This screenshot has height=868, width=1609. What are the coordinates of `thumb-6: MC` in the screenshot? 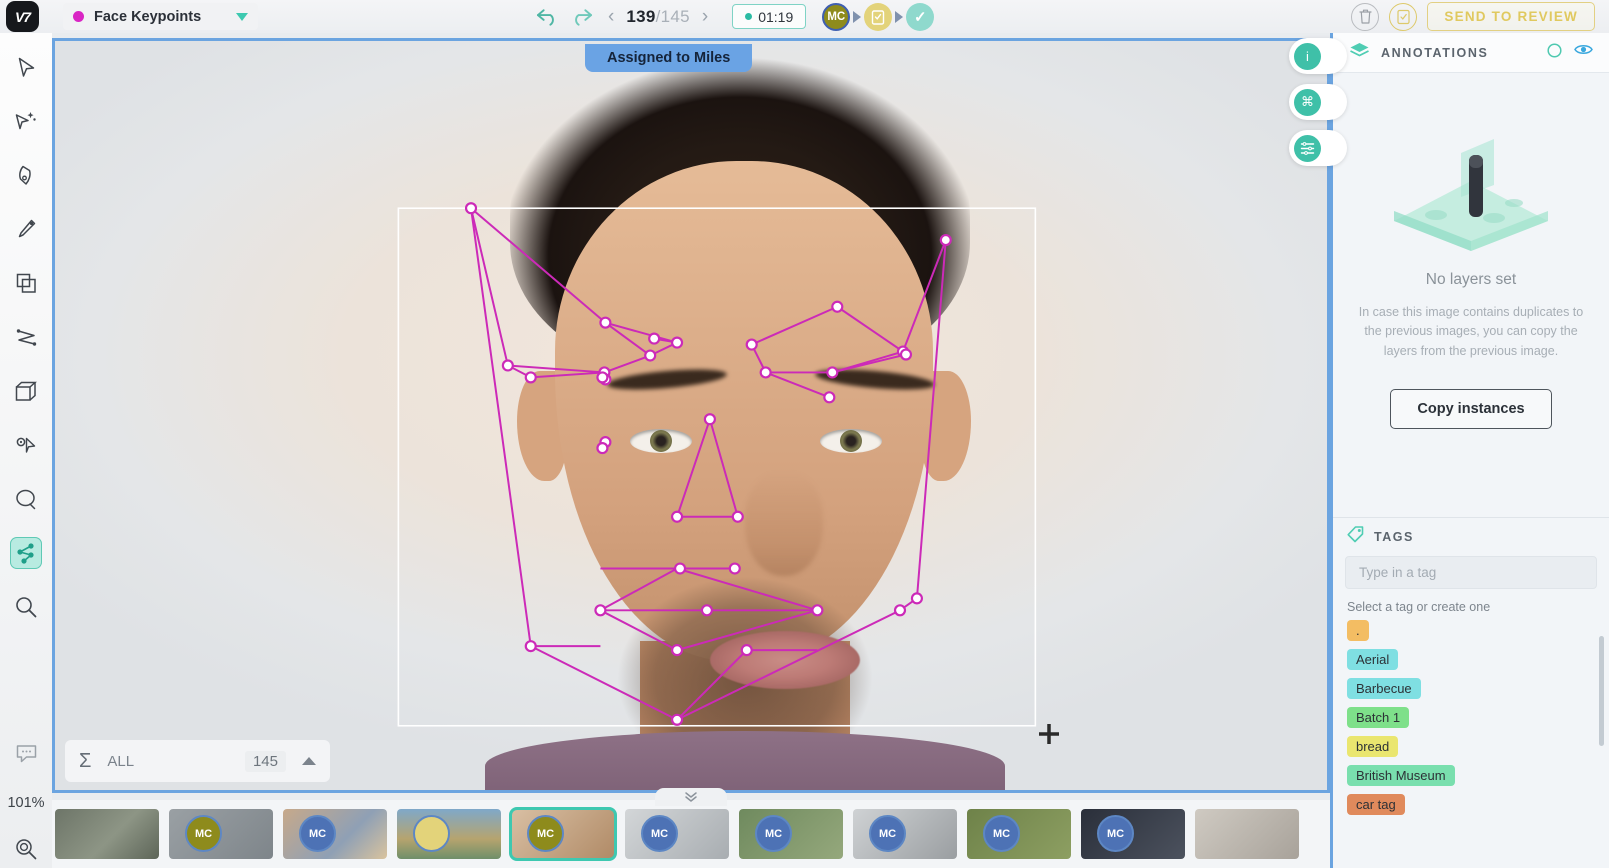 It's located at (677, 834).